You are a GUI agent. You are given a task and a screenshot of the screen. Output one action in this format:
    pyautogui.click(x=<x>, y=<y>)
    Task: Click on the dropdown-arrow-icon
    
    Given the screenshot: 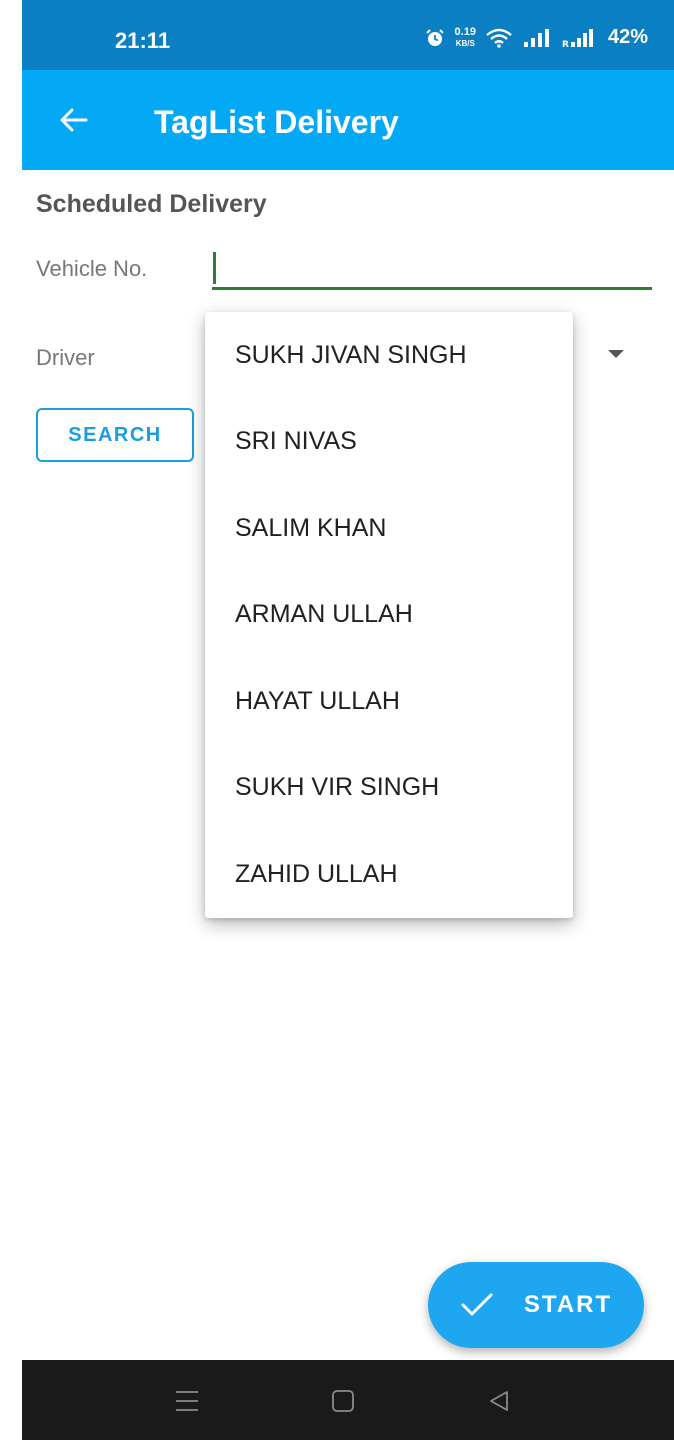 What is the action you would take?
    pyautogui.click(x=616, y=354)
    